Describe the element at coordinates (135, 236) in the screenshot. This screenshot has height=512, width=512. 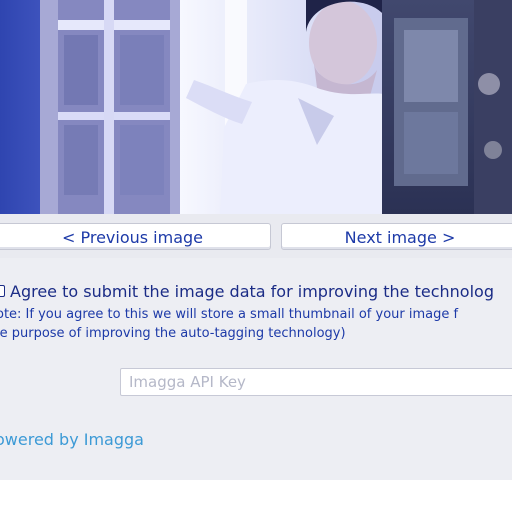
I see `previous-image-button: < Previous image` at that location.